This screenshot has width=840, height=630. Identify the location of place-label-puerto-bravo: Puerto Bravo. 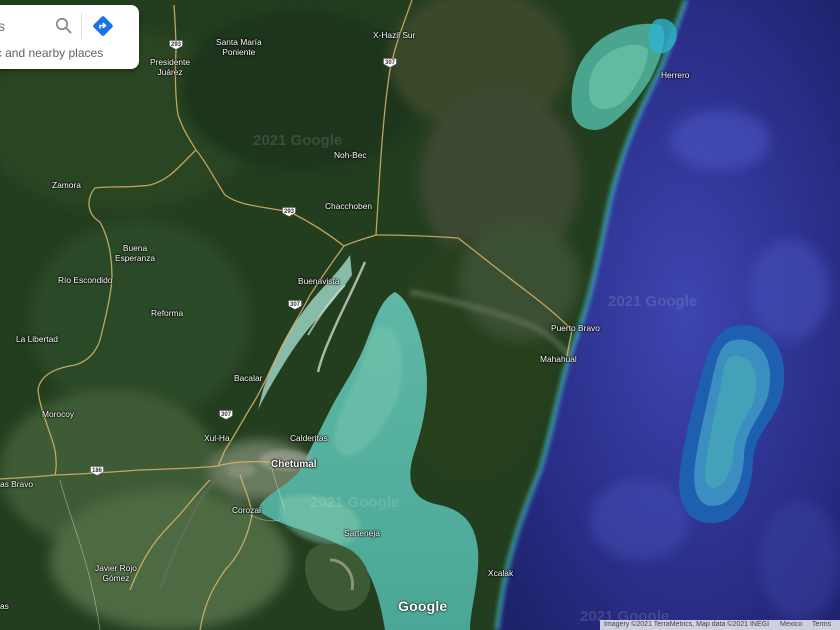
(575, 328).